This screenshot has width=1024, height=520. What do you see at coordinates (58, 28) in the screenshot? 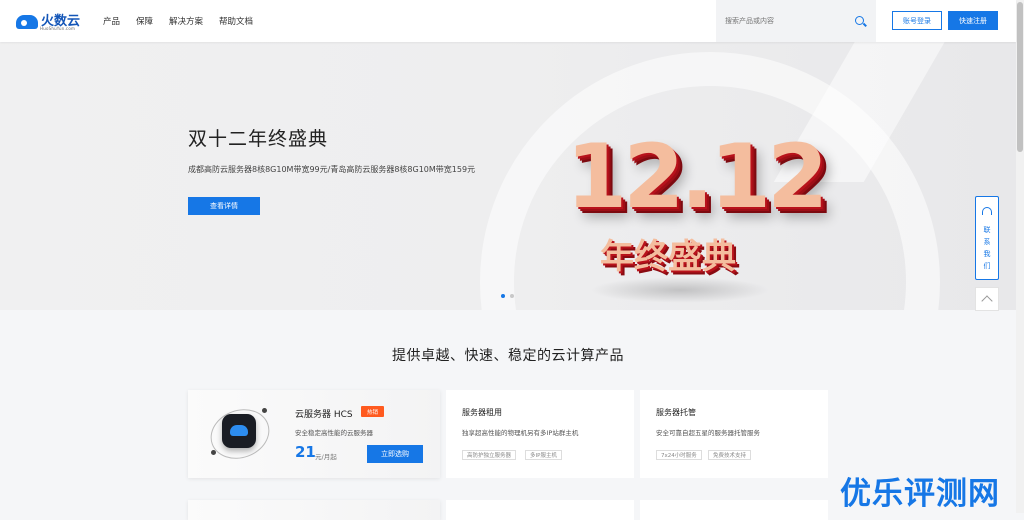
I see `logo-subtext: HuoShuYun.com` at bounding box center [58, 28].